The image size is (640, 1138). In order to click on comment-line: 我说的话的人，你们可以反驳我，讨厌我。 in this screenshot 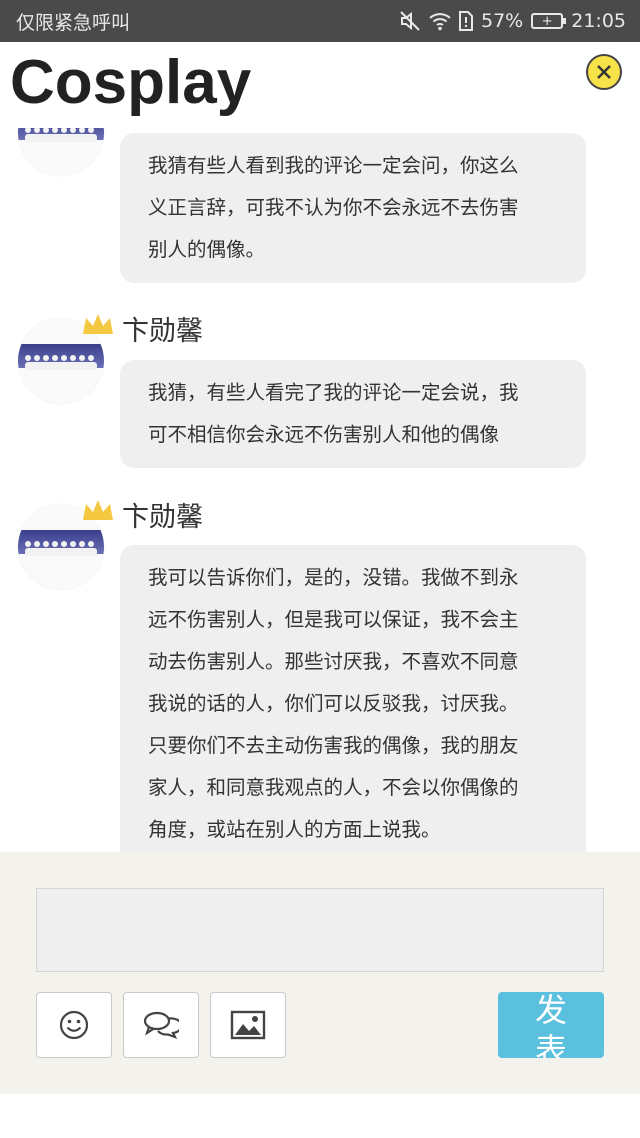, I will do `click(333, 703)`.